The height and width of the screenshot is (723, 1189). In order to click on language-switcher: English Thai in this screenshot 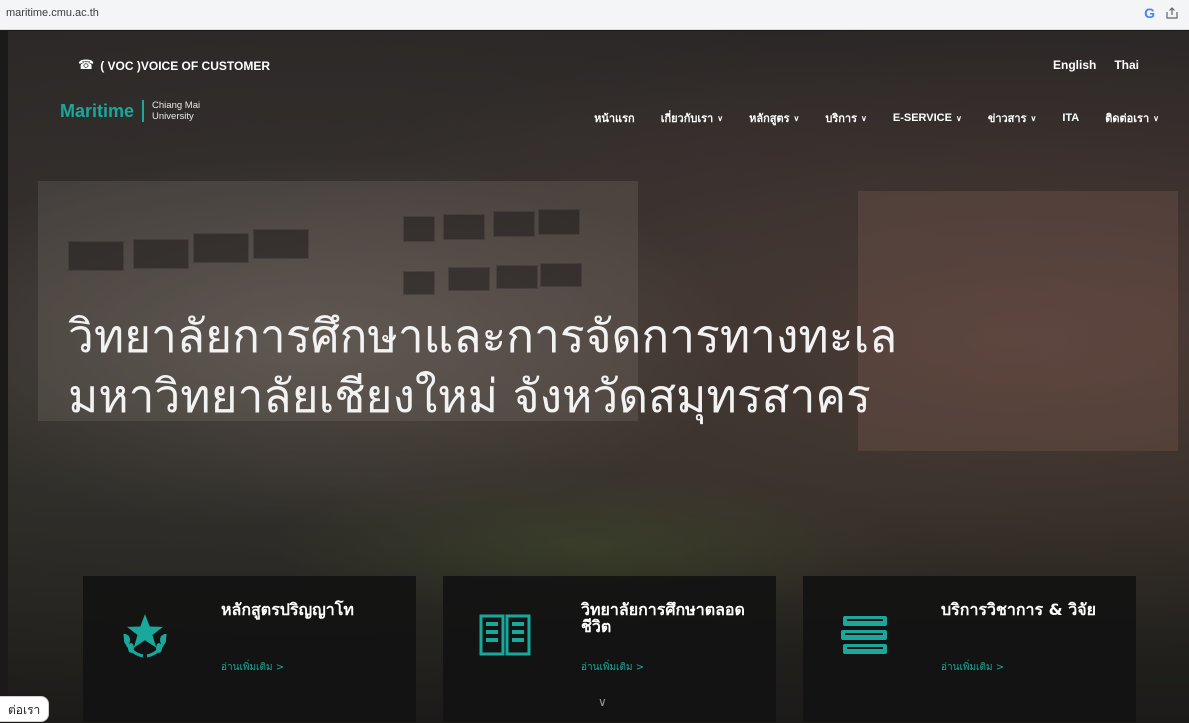, I will do `click(1096, 65)`.